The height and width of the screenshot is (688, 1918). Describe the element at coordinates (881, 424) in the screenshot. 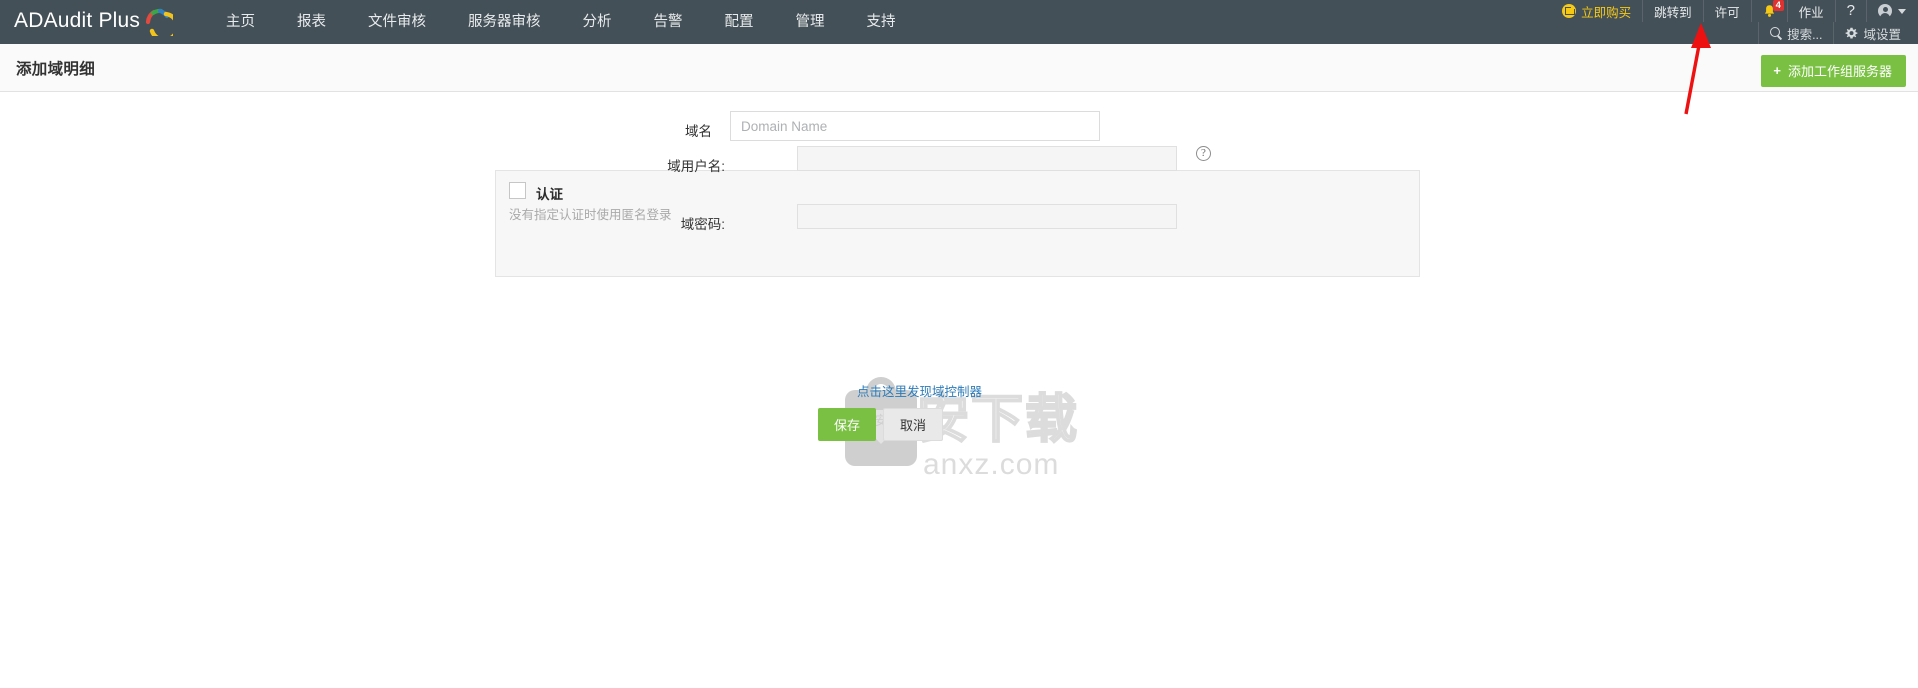

I see `form-actions: 保存 取消` at that location.